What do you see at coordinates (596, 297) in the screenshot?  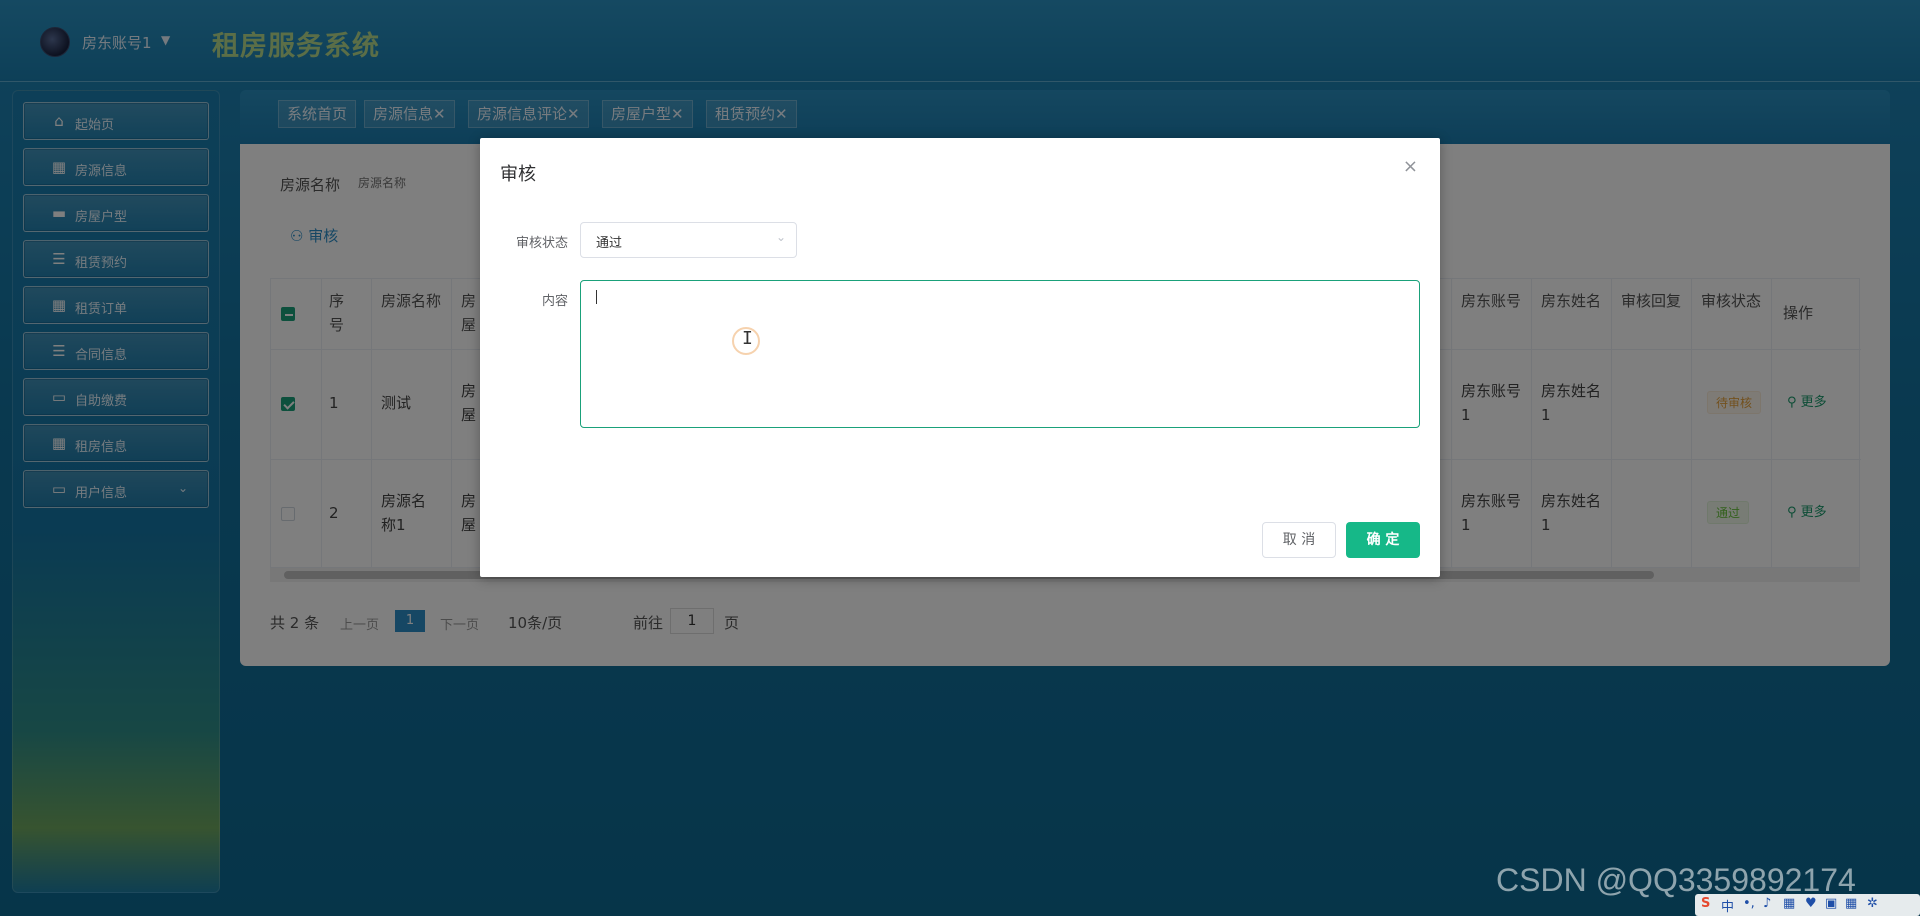 I see `text-caret` at bounding box center [596, 297].